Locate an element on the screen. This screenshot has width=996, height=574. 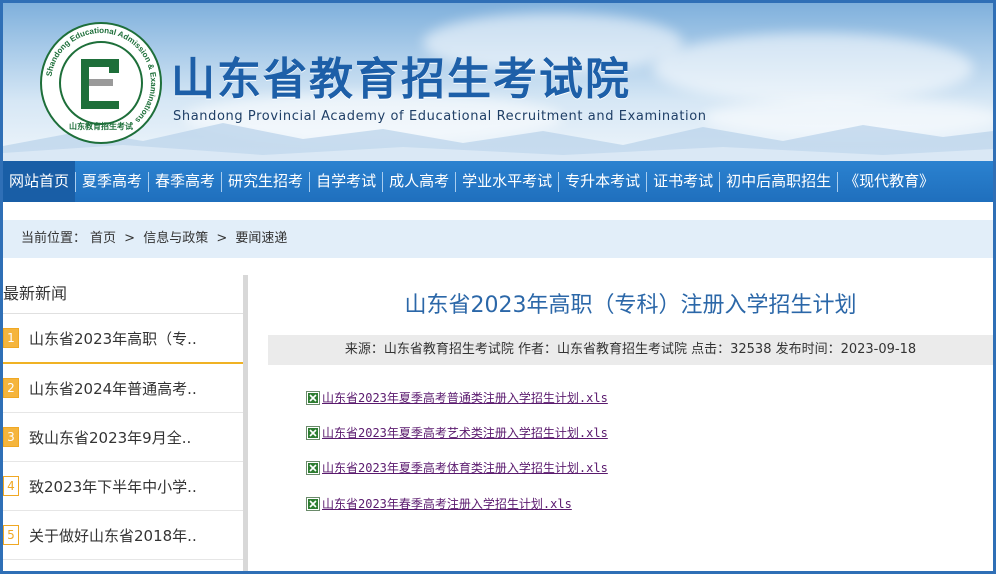
attachment-row: 山东省2023年夏季高考普通类注册入学招生计划.xls is located at coordinates (457, 397).